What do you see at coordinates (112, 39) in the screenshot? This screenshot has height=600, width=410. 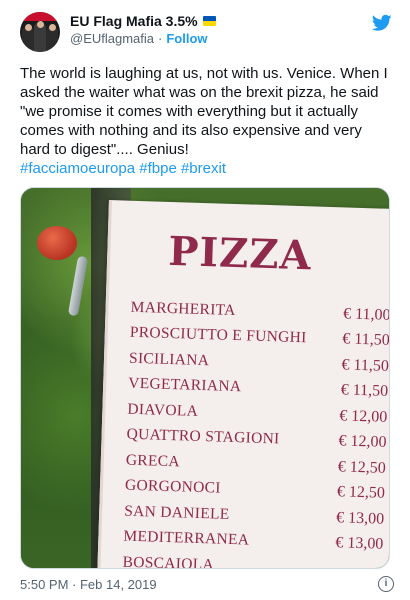 I see `user-handle: @EUflagmafia` at bounding box center [112, 39].